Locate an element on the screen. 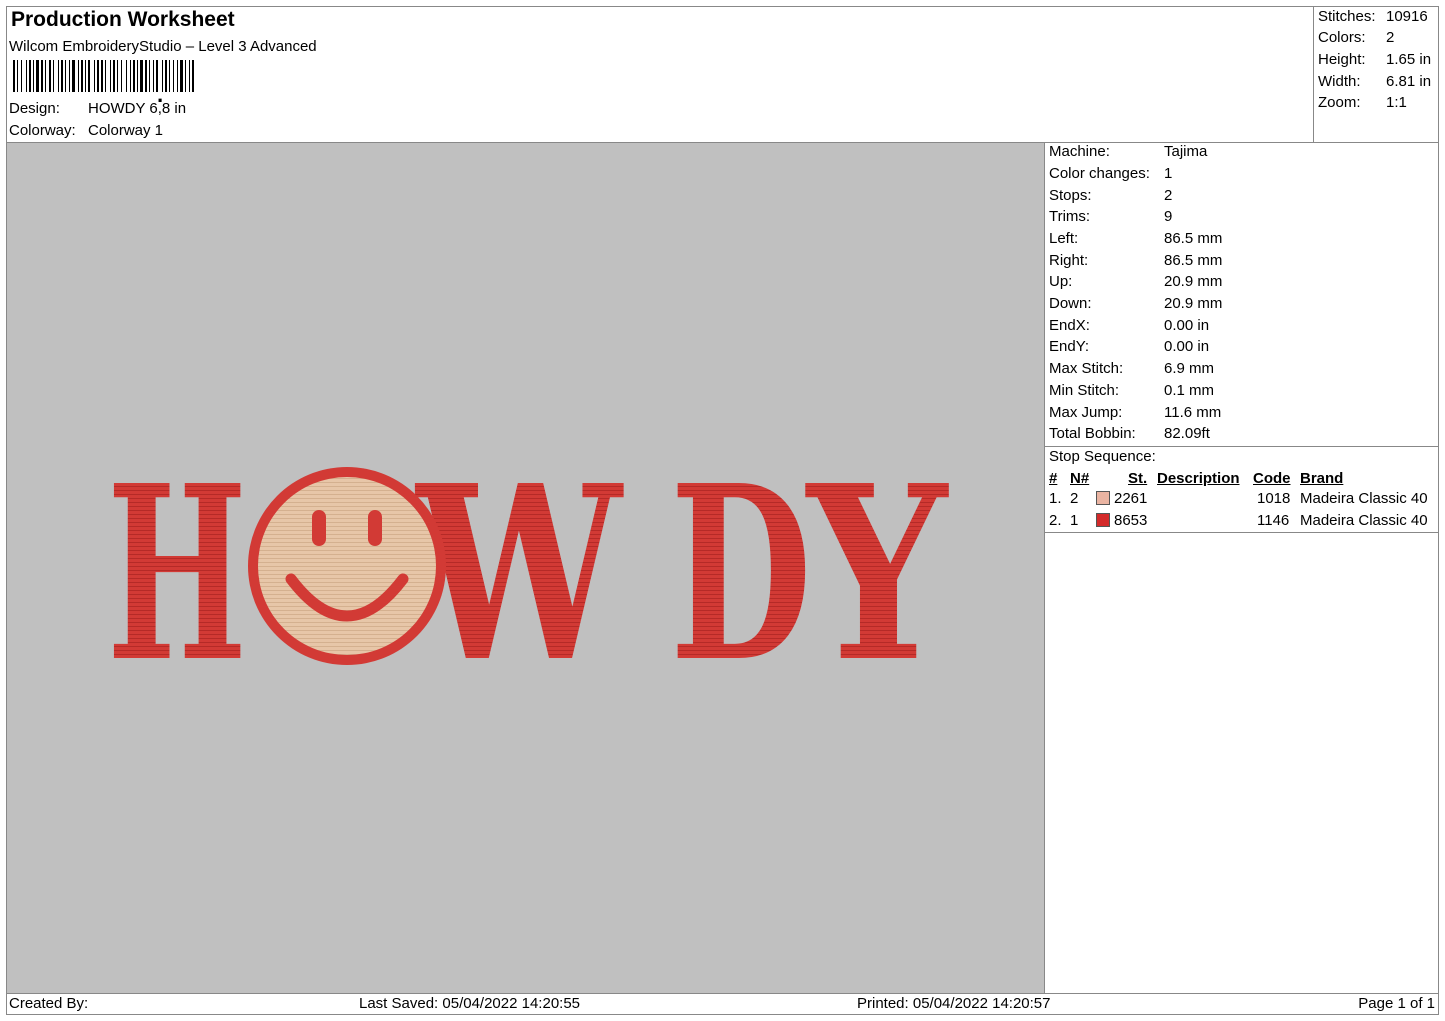 The height and width of the screenshot is (1021, 1445). sequence-divider is located at coordinates (1242, 532).